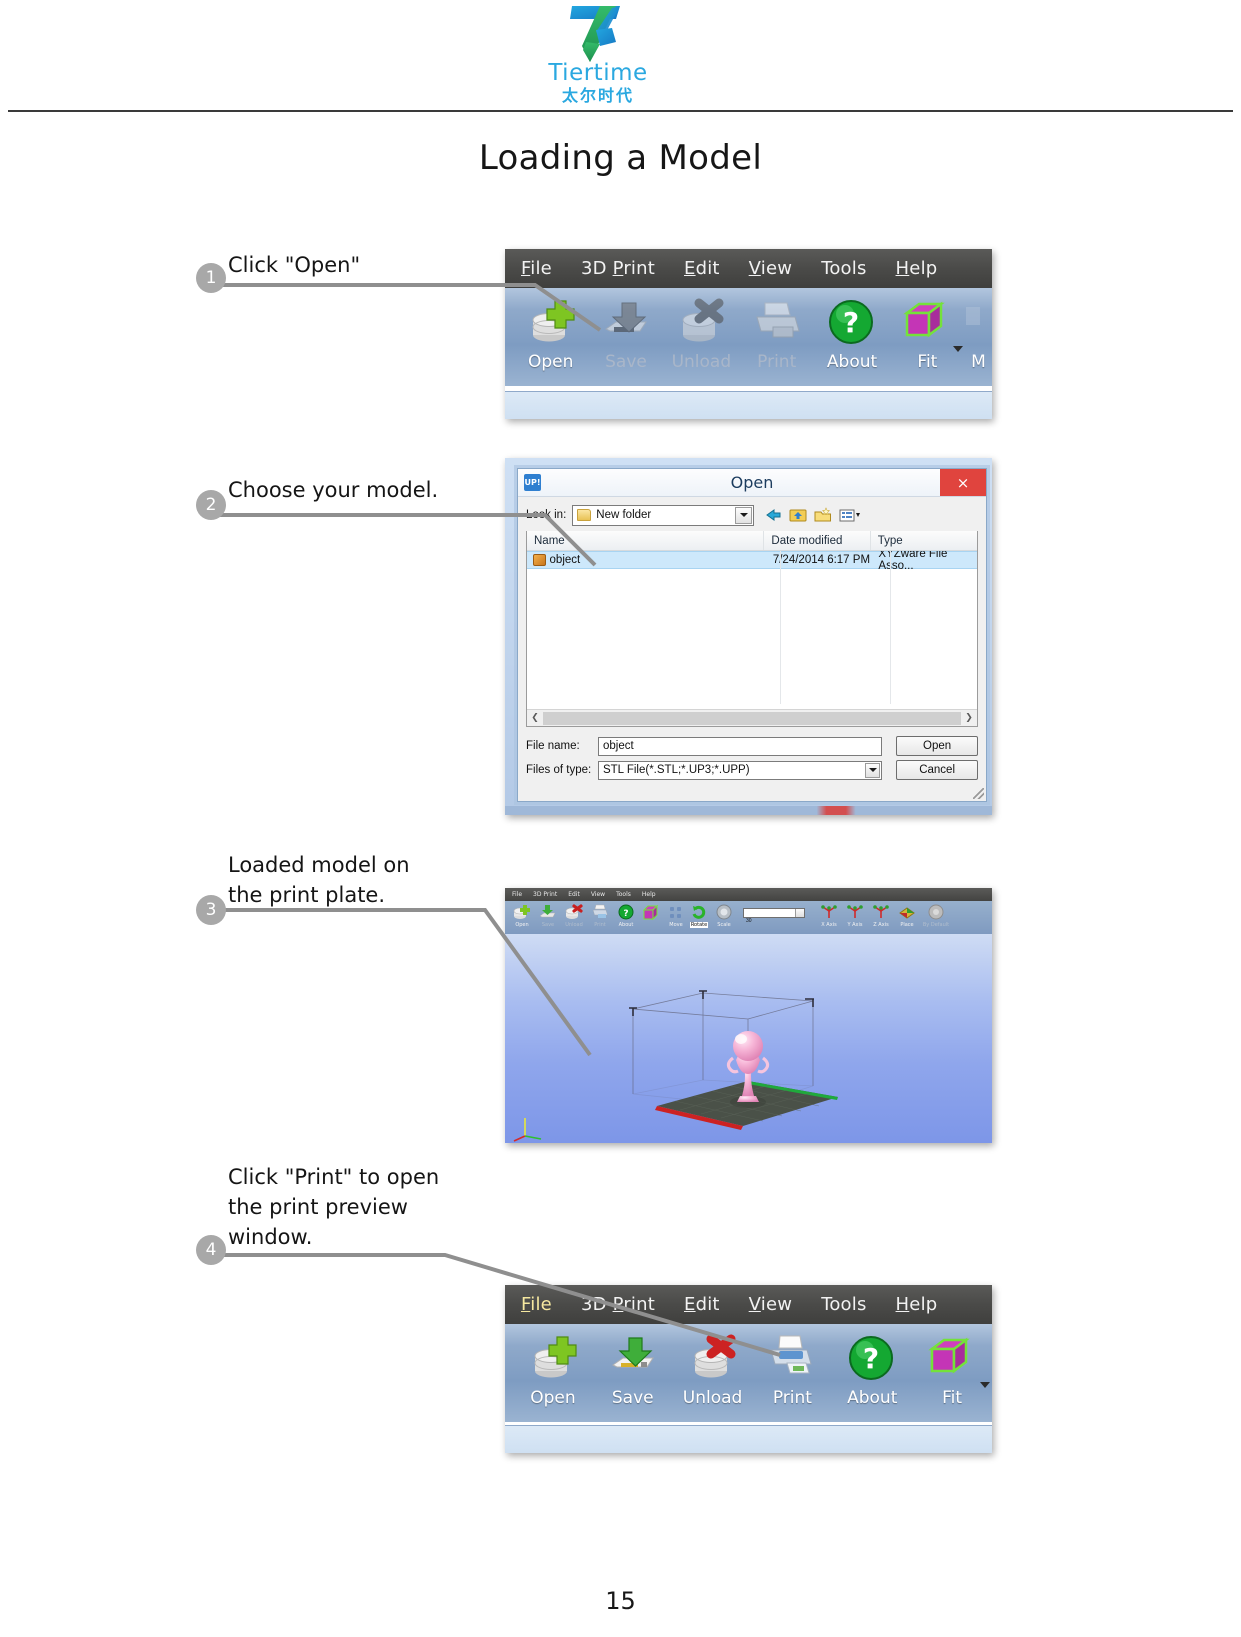 The image size is (1241, 1637). I want to click on files-of-type-select: STL File(*.STL;*.UP3;*.UPP), so click(740, 770).